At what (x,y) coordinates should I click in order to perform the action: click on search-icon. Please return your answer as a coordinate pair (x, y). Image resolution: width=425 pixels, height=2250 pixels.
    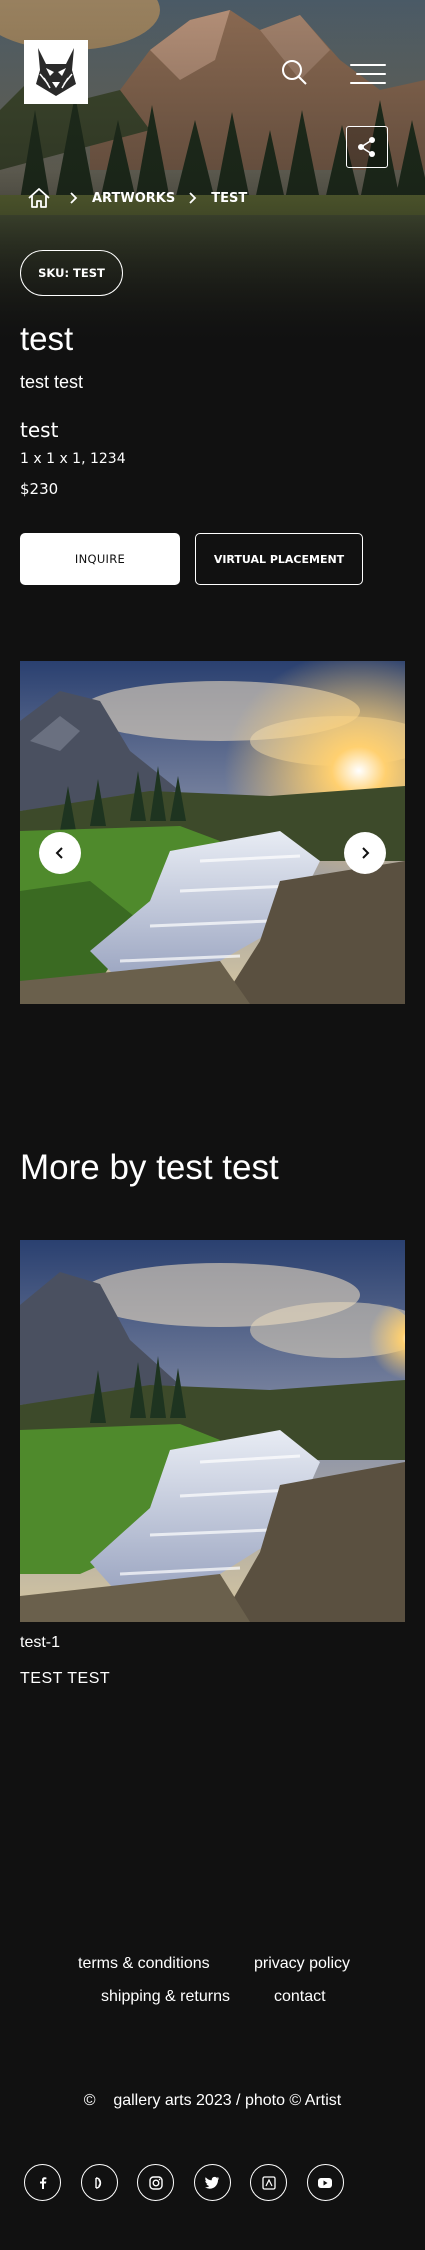
    Looking at the image, I should click on (294, 72).